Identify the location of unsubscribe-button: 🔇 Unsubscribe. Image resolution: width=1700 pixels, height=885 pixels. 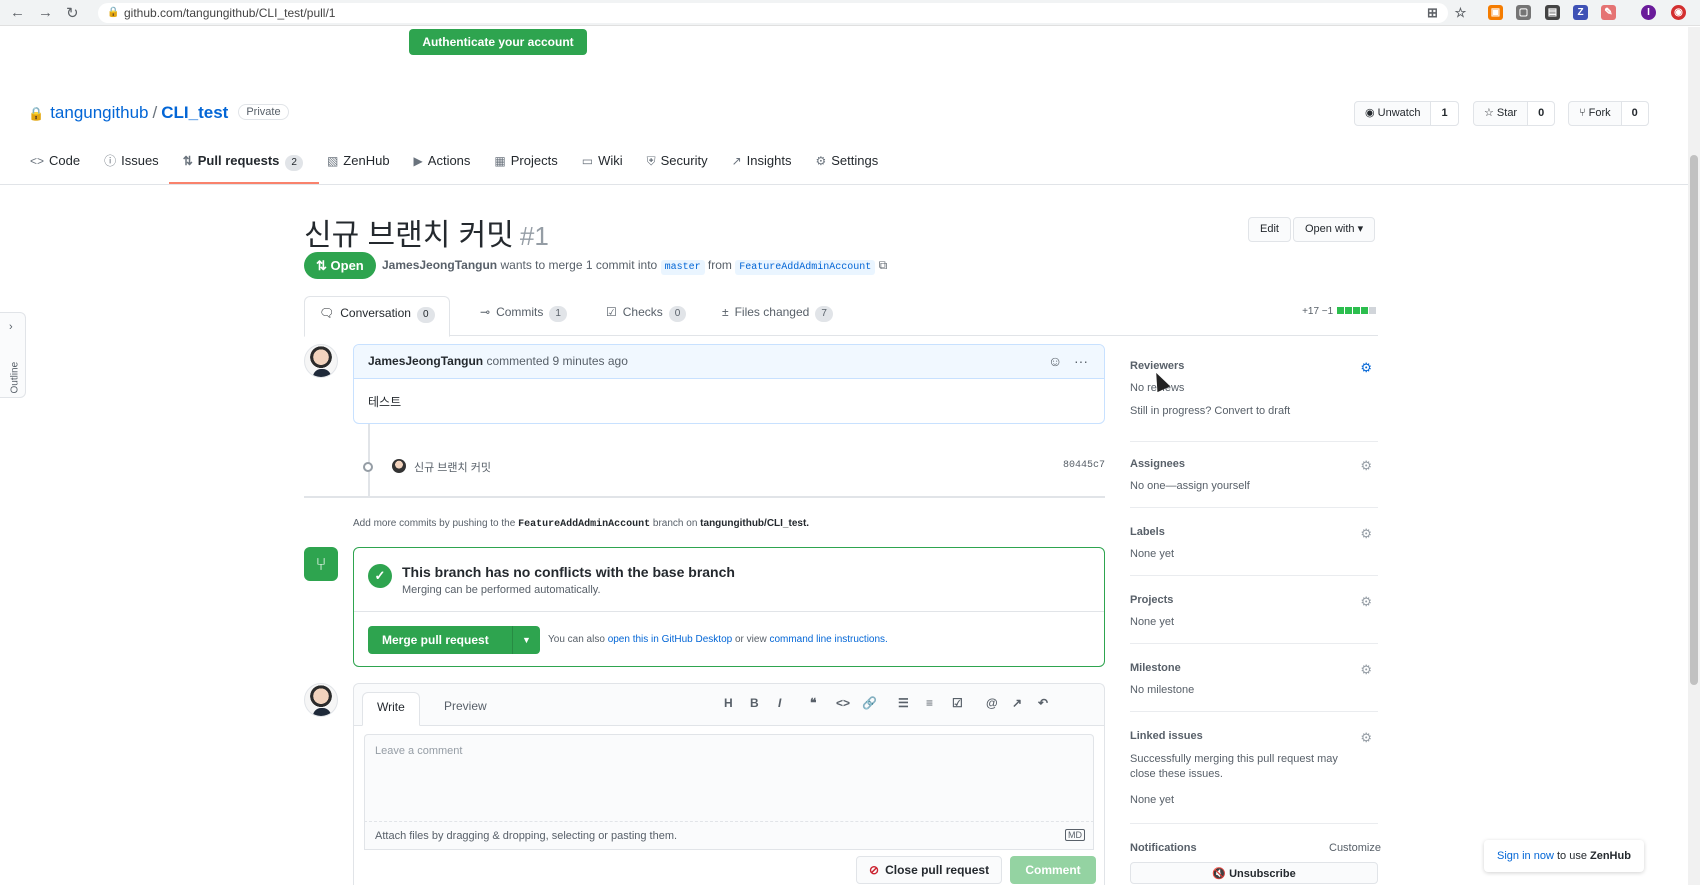
(1254, 873).